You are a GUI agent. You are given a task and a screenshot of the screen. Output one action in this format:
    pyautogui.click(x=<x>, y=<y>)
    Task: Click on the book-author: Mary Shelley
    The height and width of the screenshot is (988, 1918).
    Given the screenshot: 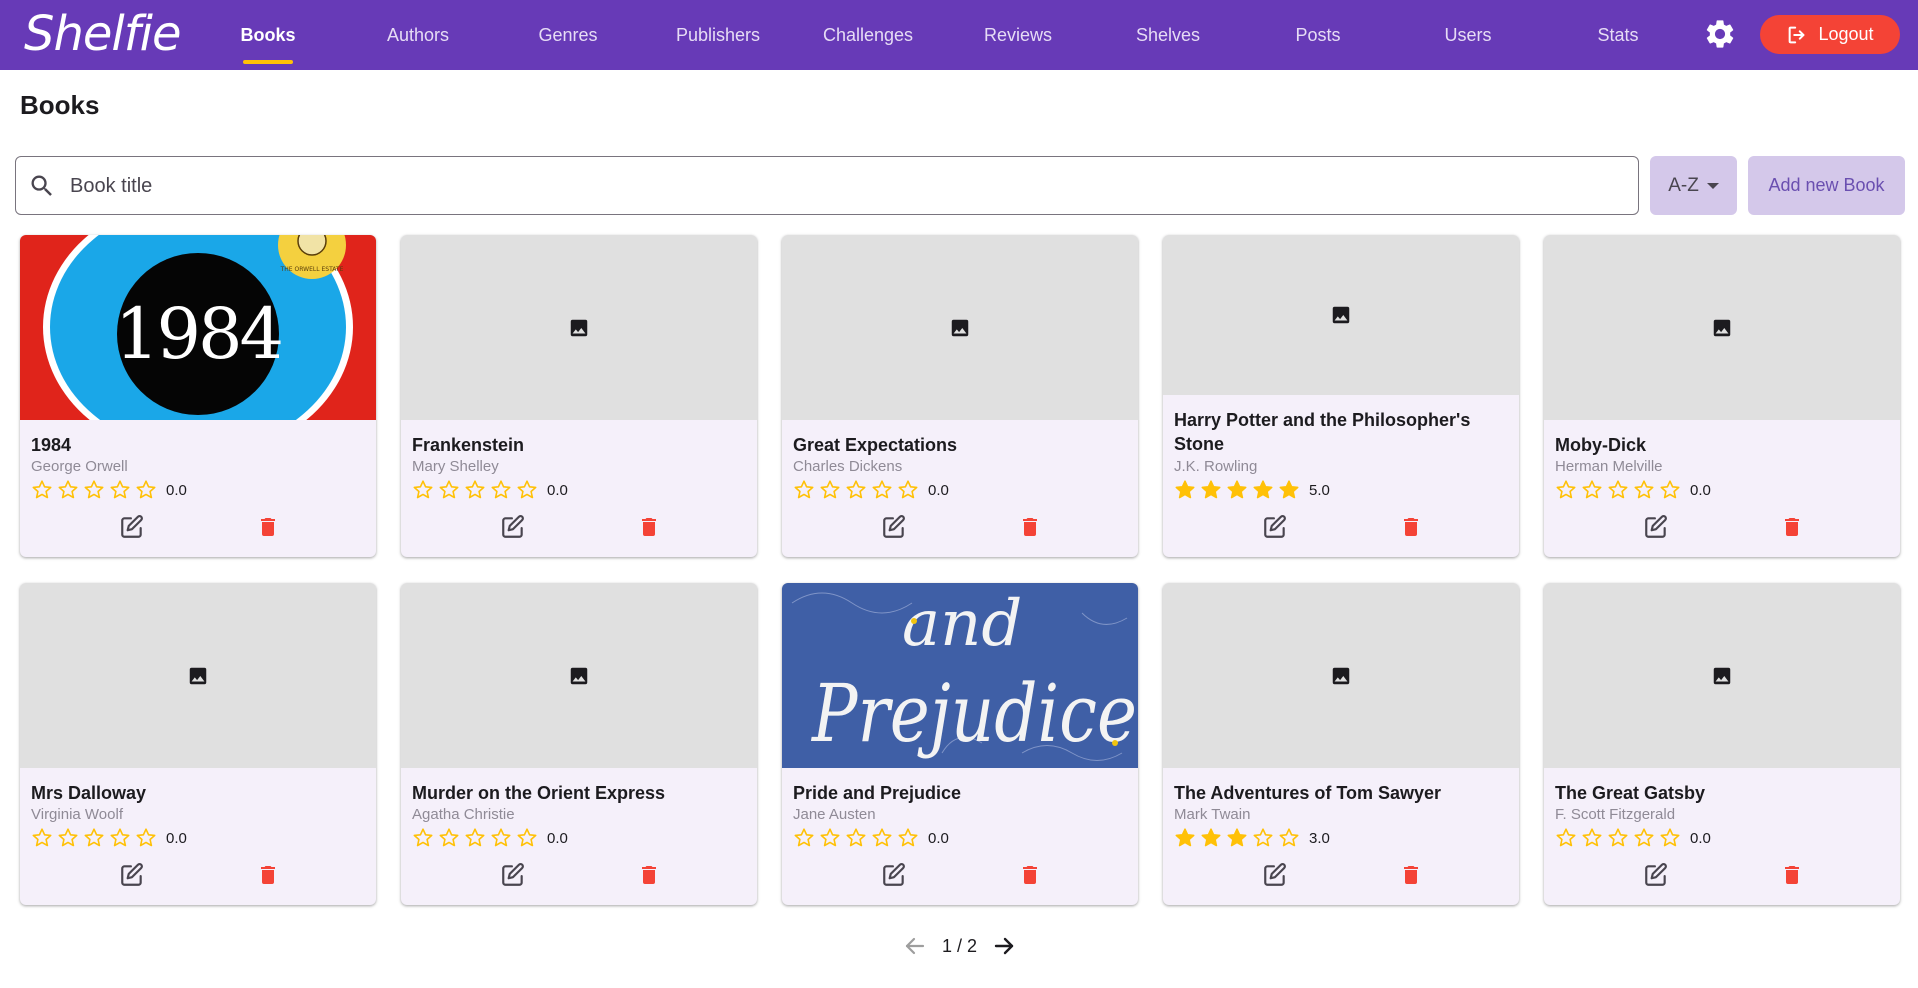 What is the action you would take?
    pyautogui.click(x=455, y=466)
    